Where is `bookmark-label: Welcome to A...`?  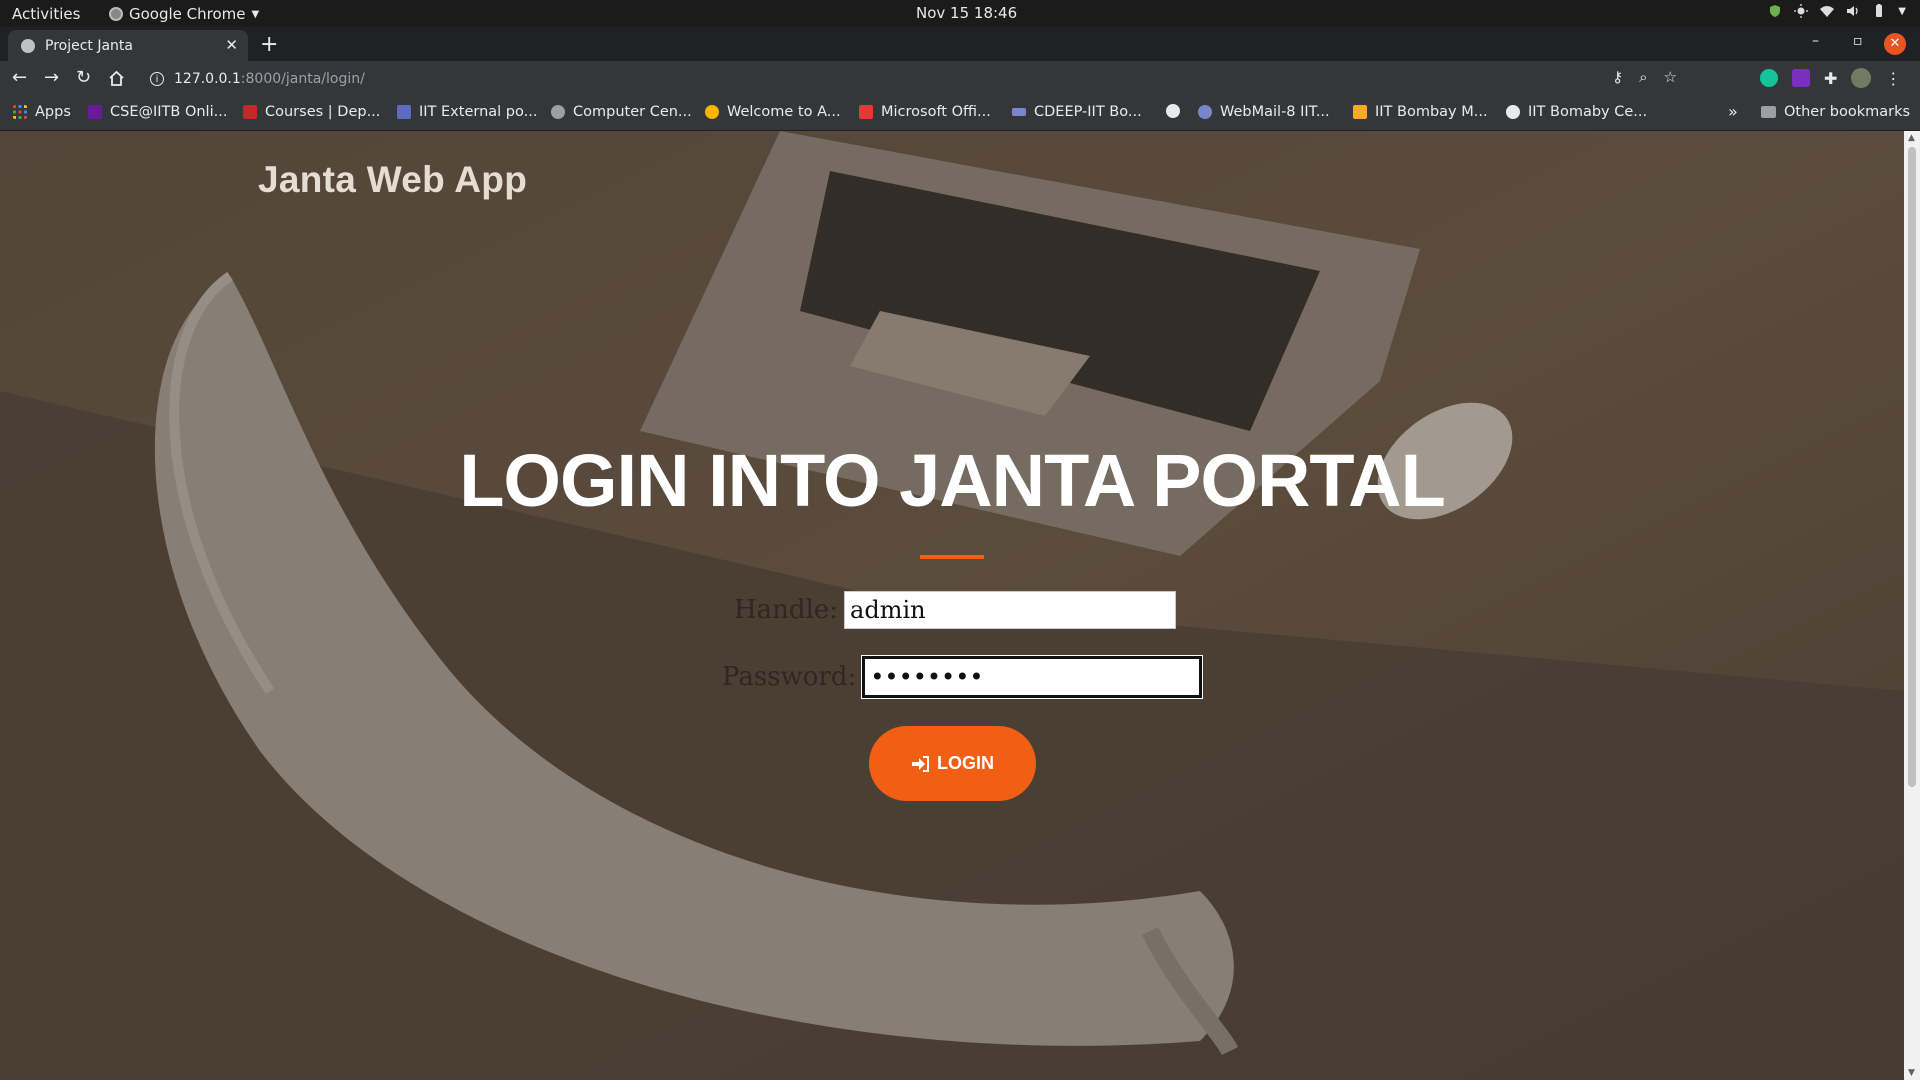
bookmark-label: Welcome to A... is located at coordinates (784, 112).